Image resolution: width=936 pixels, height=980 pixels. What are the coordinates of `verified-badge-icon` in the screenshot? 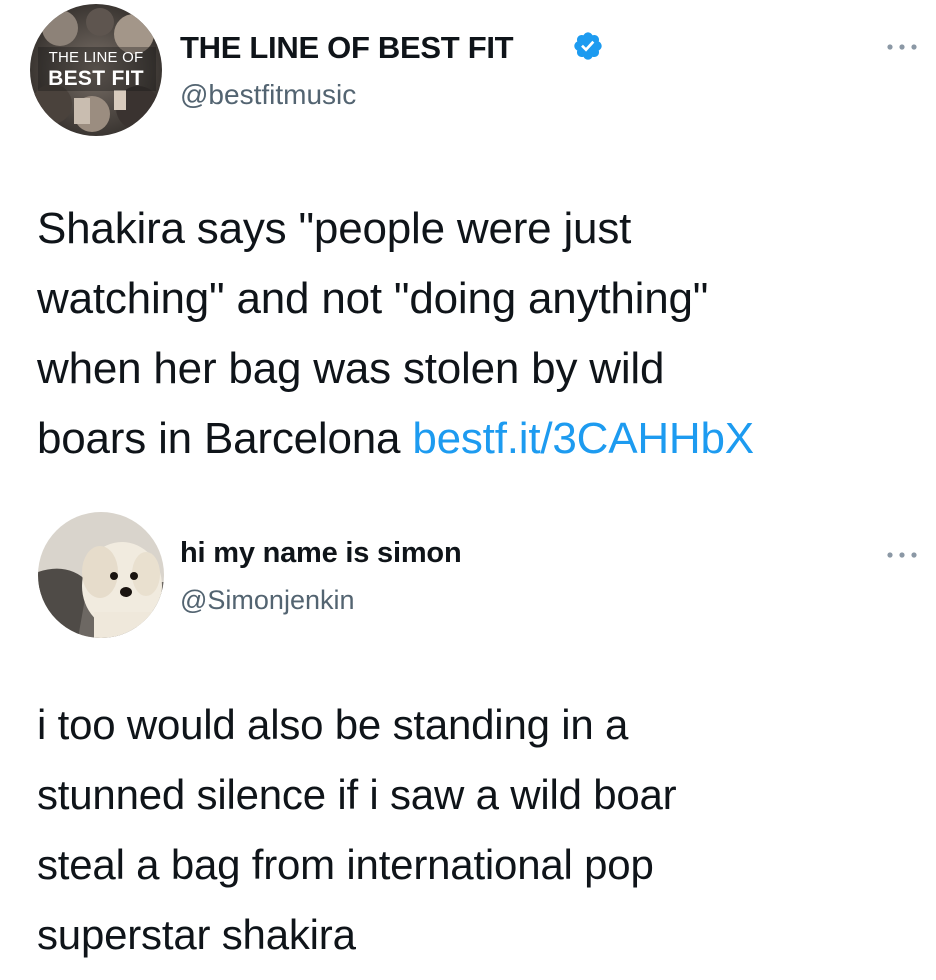 It's located at (588, 46).